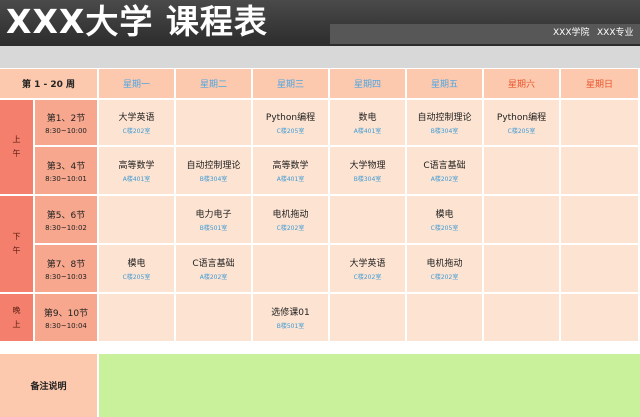 The image size is (640, 417). I want to click on course-name: 模电, so click(136, 264).